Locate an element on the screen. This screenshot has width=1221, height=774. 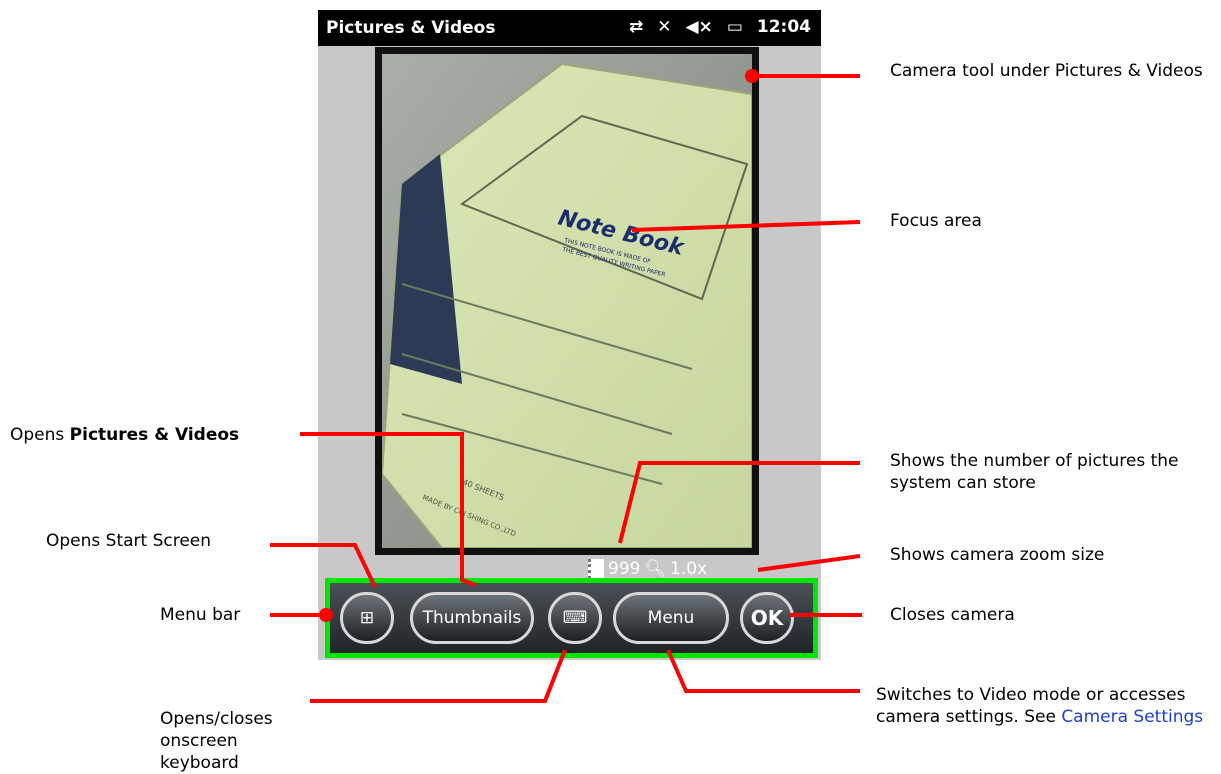
annotation-opens-prefix: Opens is located at coordinates (40, 435).